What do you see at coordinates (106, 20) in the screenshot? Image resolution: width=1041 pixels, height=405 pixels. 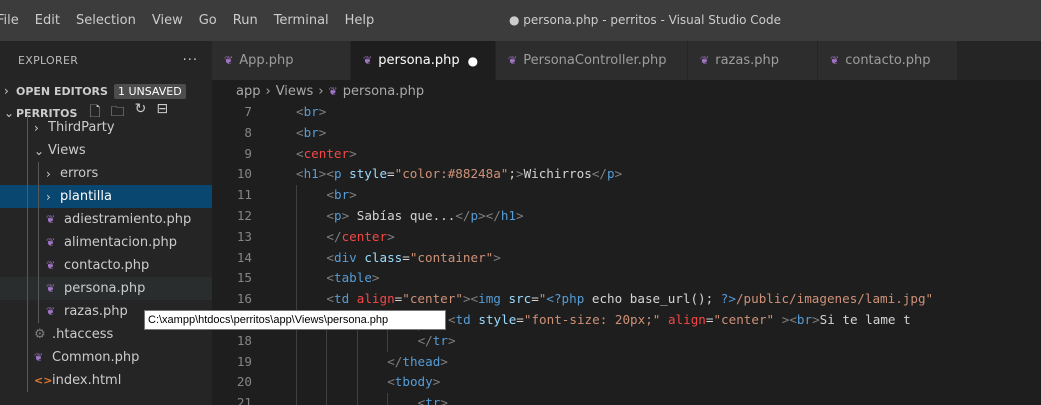 I see `menu-selection: Selection` at bounding box center [106, 20].